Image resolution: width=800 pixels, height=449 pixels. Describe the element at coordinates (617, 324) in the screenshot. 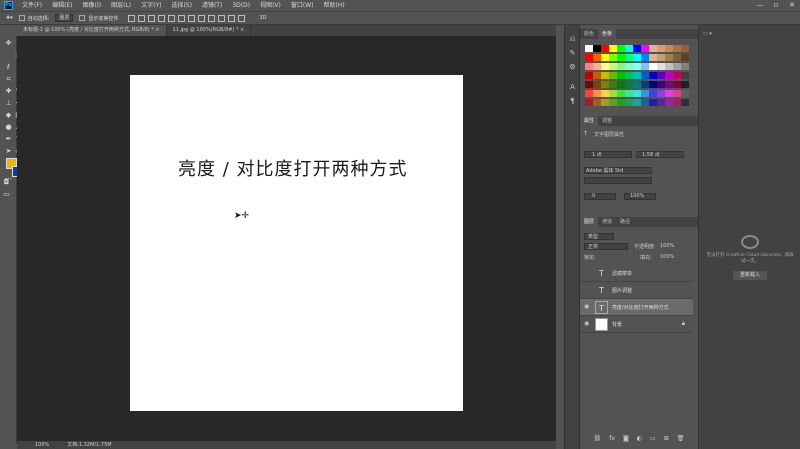

I see `layer-name: 背景` at that location.